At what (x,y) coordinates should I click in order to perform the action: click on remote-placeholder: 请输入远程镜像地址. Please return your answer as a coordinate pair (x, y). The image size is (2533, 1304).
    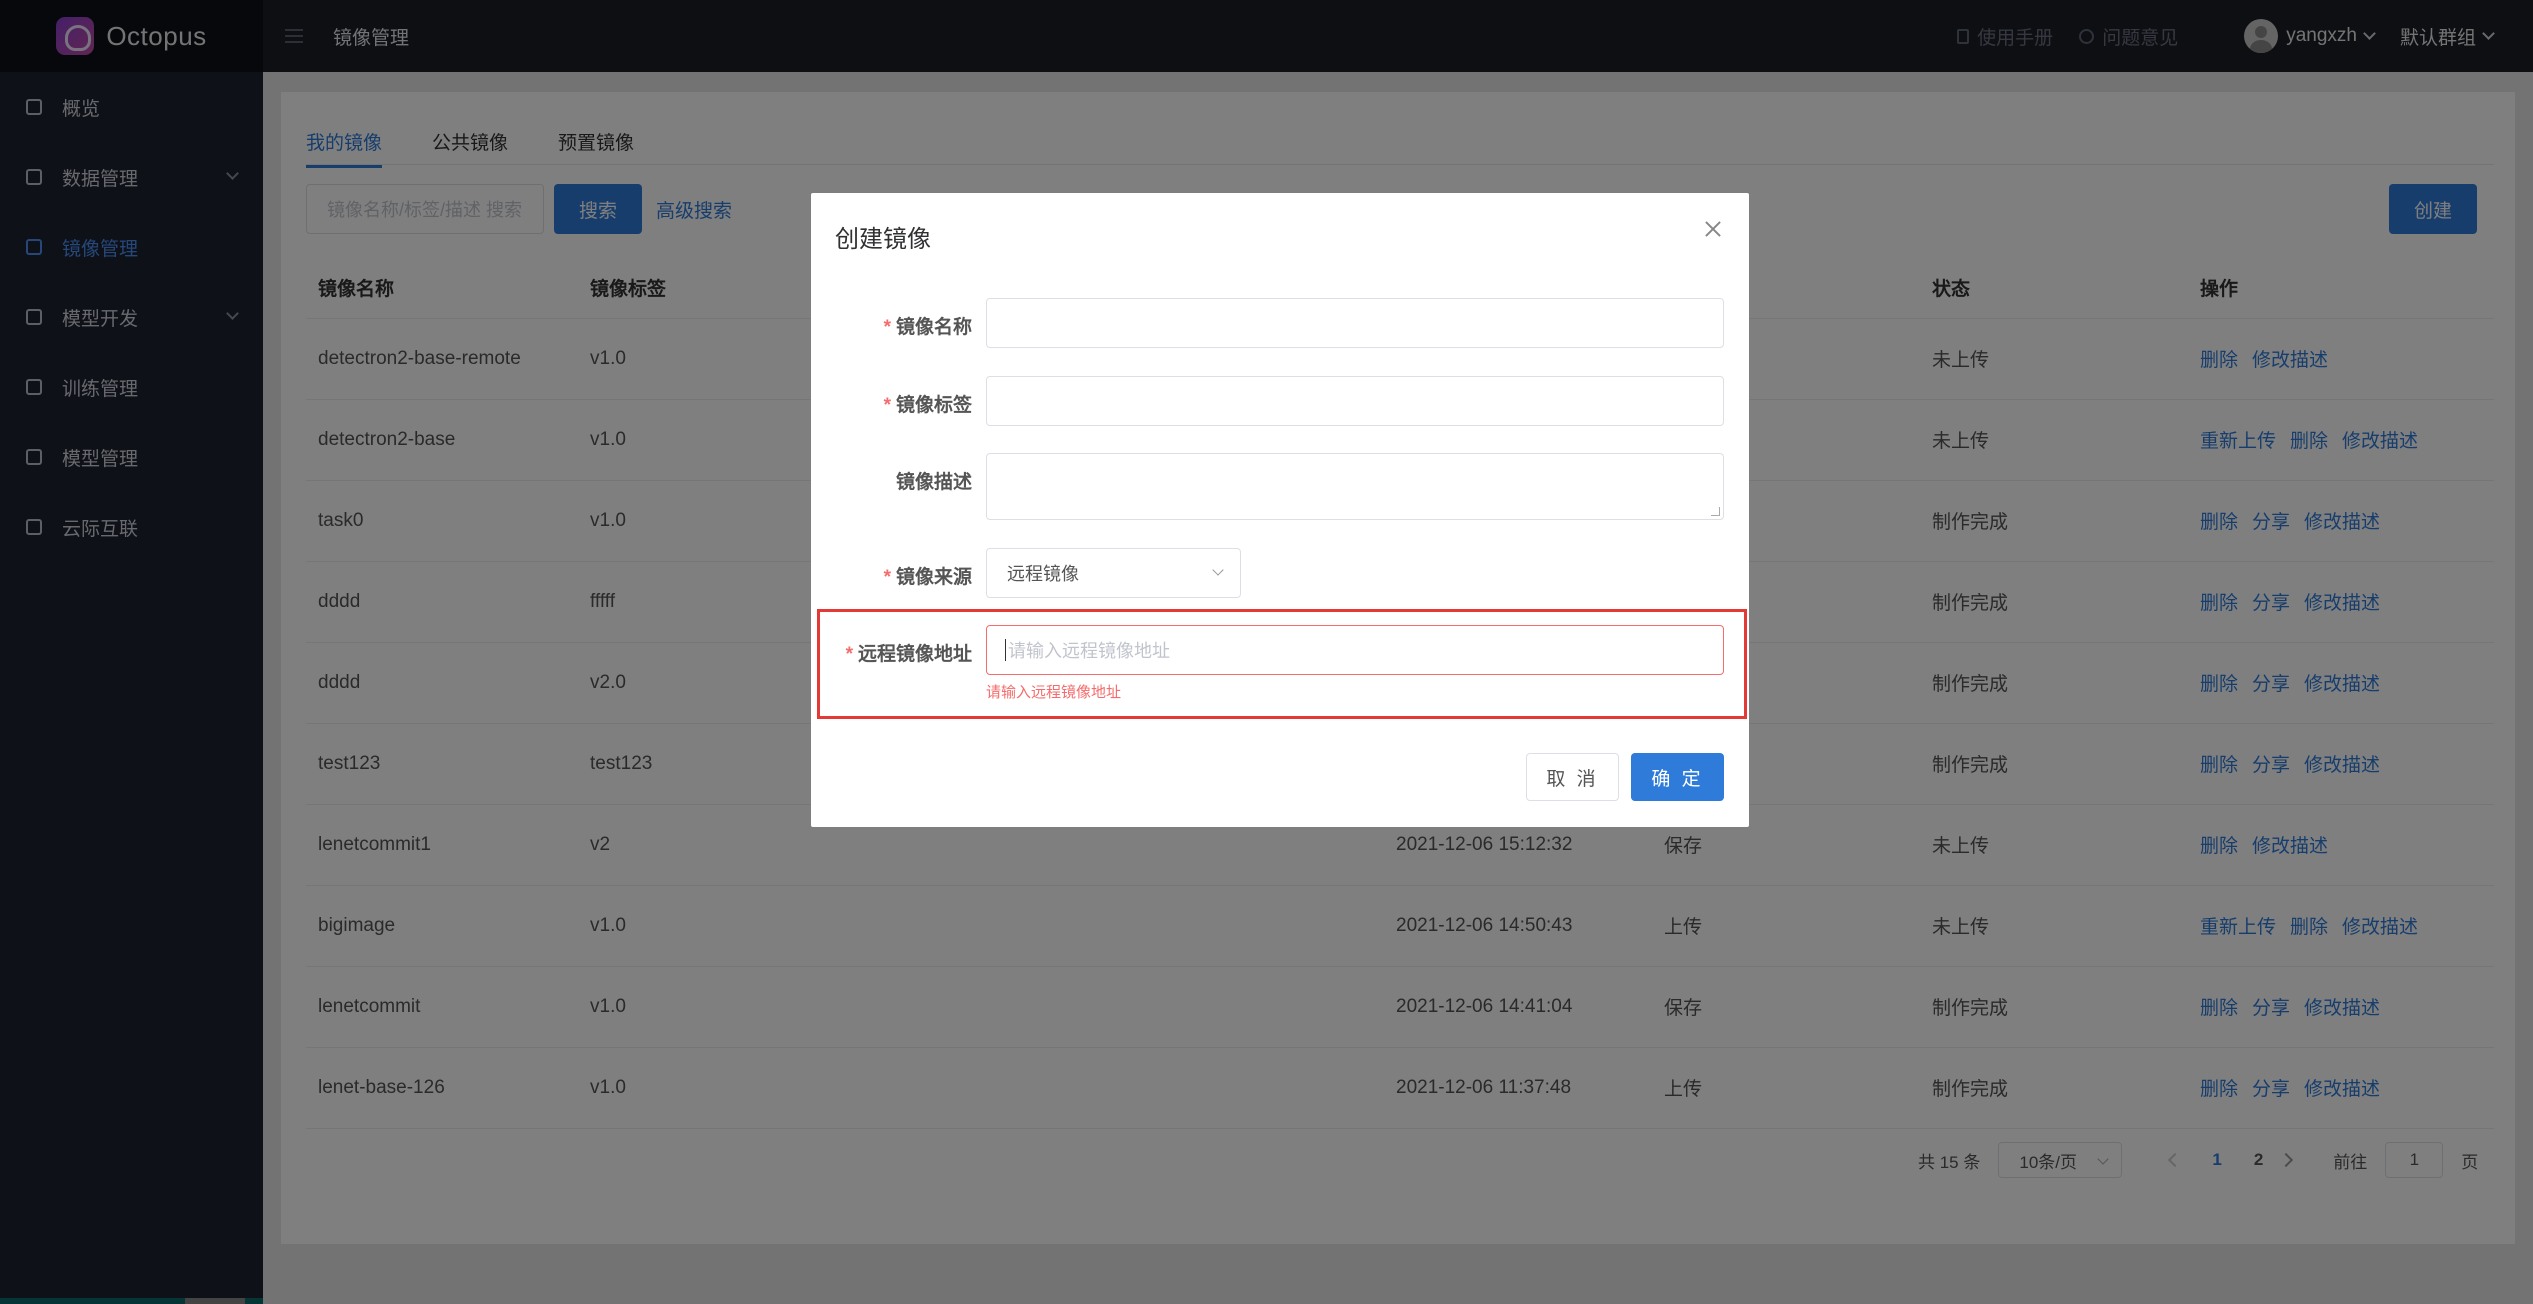
    Looking at the image, I should click on (1089, 651).